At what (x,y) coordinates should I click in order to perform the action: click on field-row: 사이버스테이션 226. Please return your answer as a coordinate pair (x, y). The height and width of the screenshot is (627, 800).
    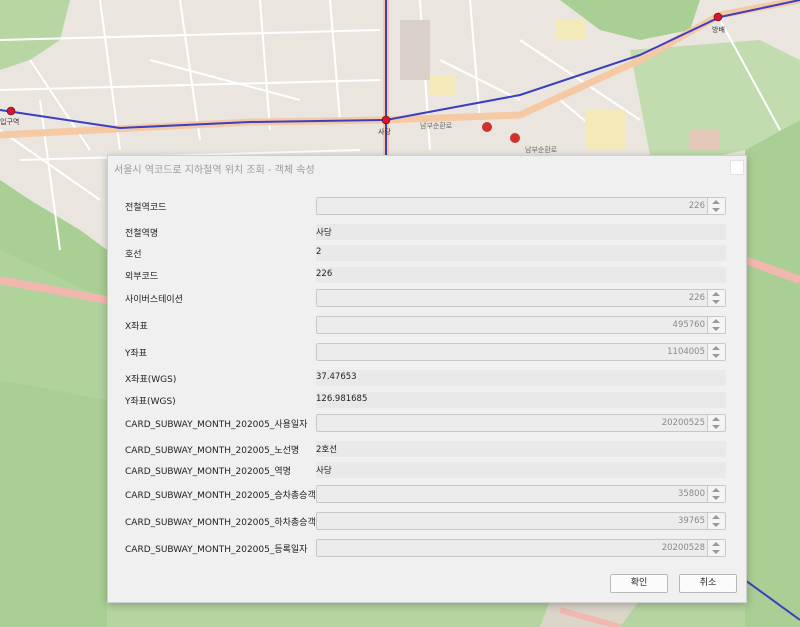
    Looking at the image, I should click on (427, 298).